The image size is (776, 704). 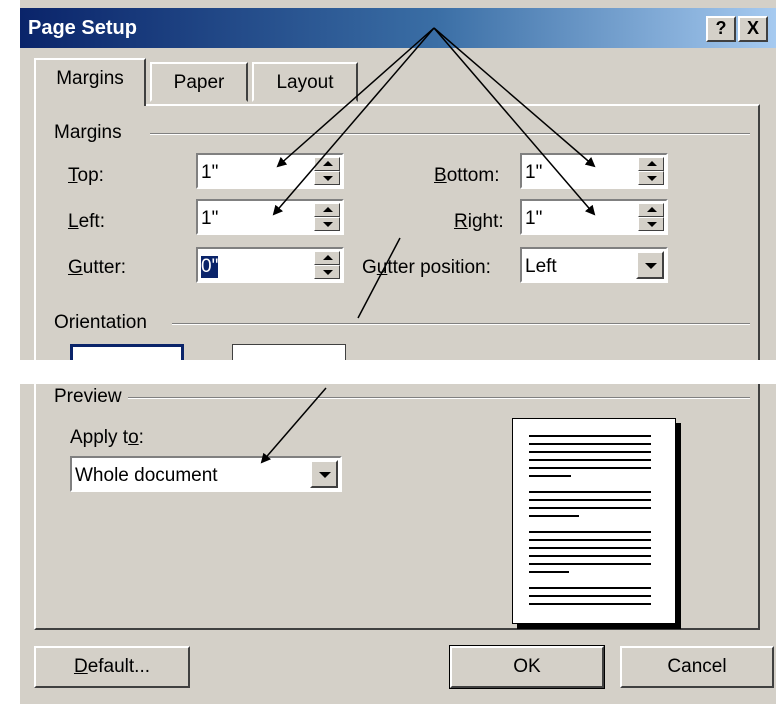 I want to click on arrow-to-right-field, so click(x=514, y=121).